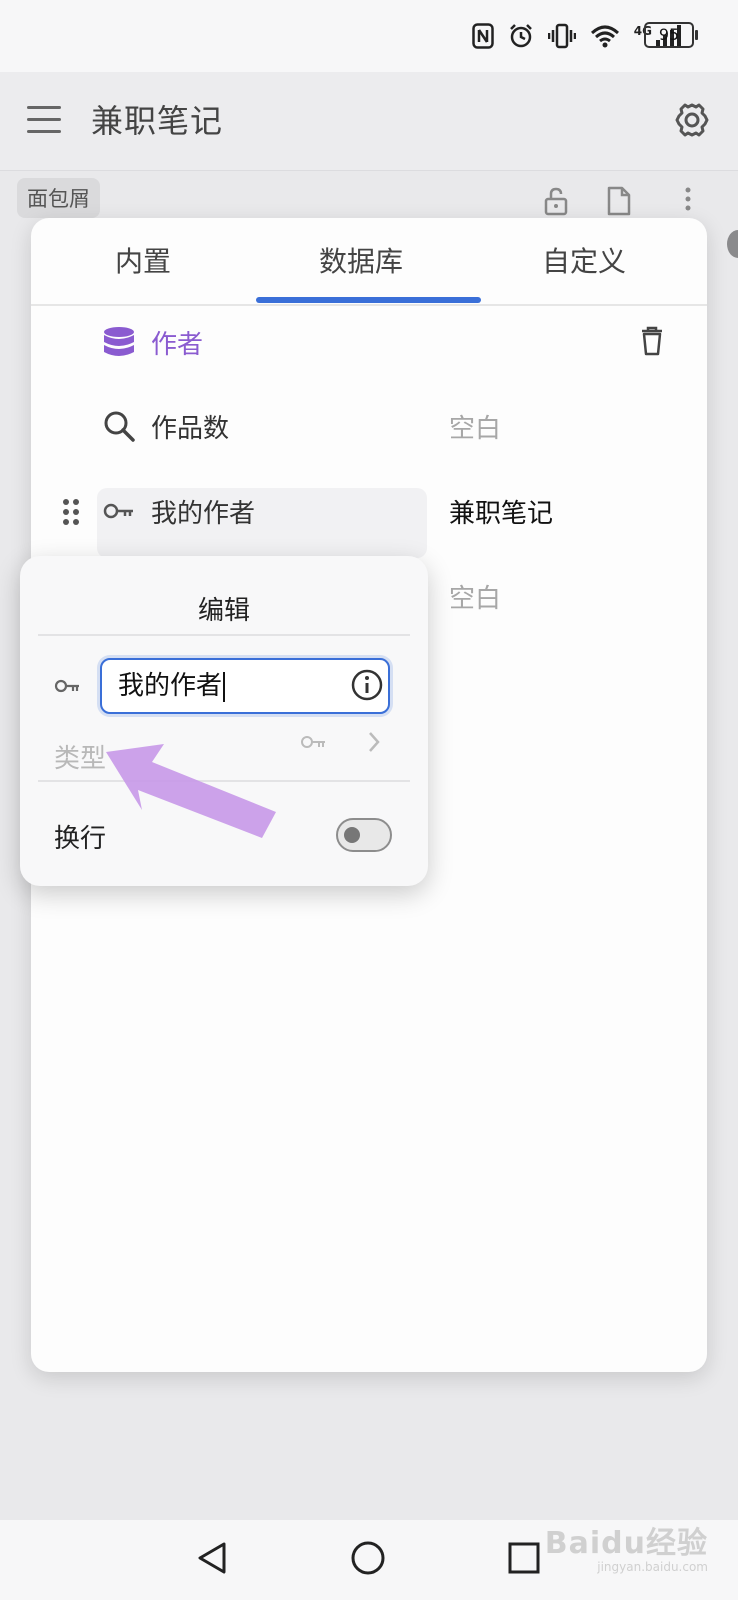 This screenshot has height=1600, width=738. Describe the element at coordinates (119, 341) in the screenshot. I see `database-icon` at that location.